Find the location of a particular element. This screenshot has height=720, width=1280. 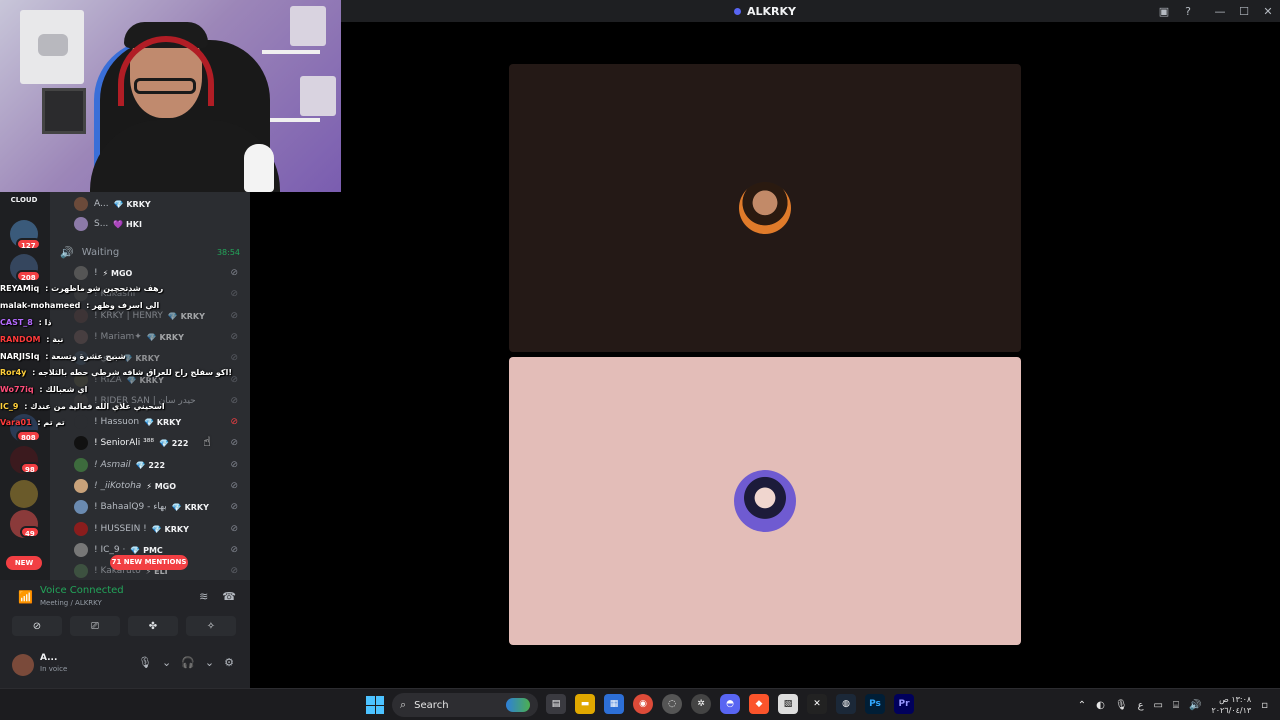

obs-icon: ◌ is located at coordinates (672, 704).